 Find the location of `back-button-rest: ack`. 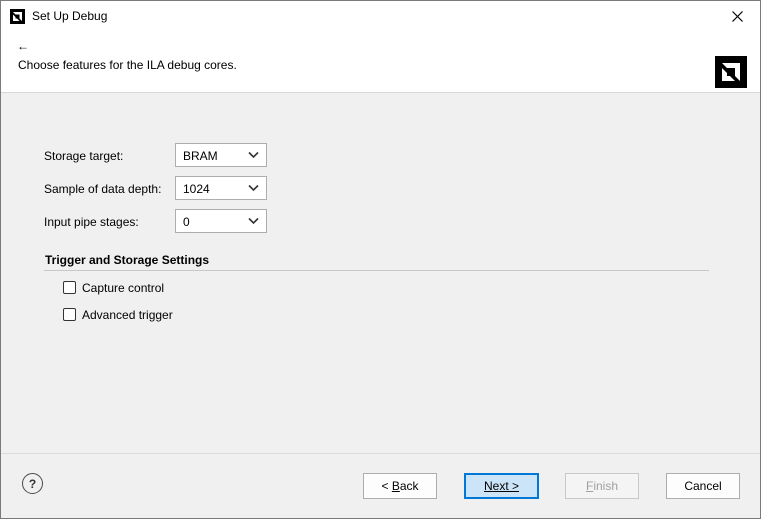

back-button-rest: ack is located at coordinates (409, 486).